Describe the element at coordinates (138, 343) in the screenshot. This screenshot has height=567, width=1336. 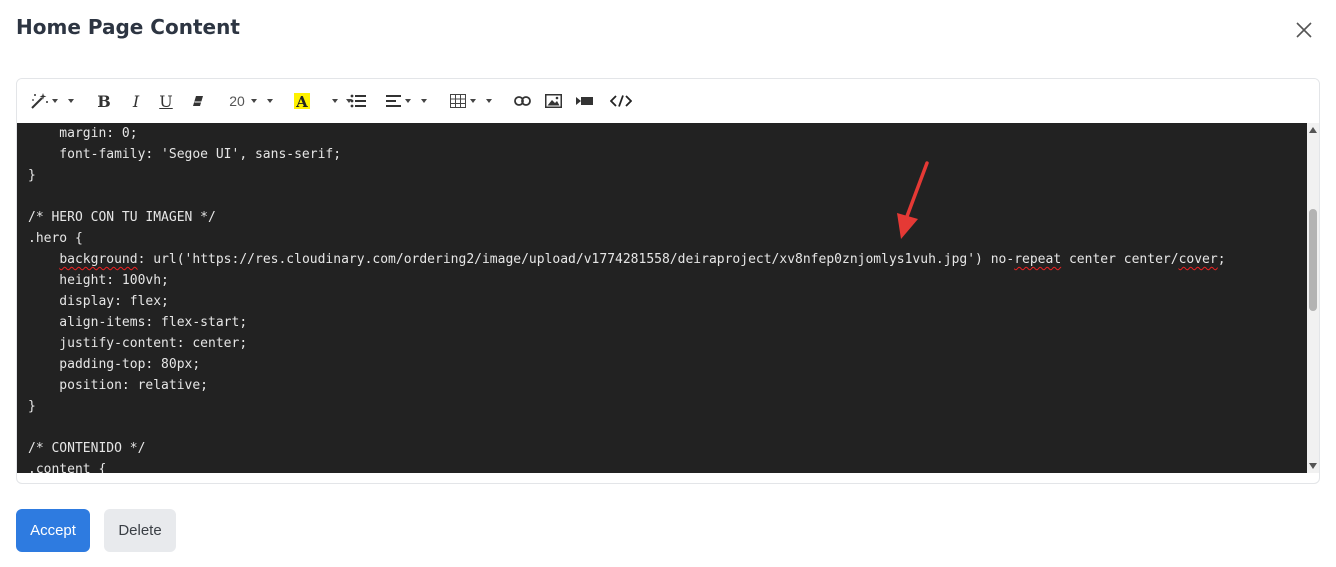
I see `code-line: justify-content: center;` at that location.